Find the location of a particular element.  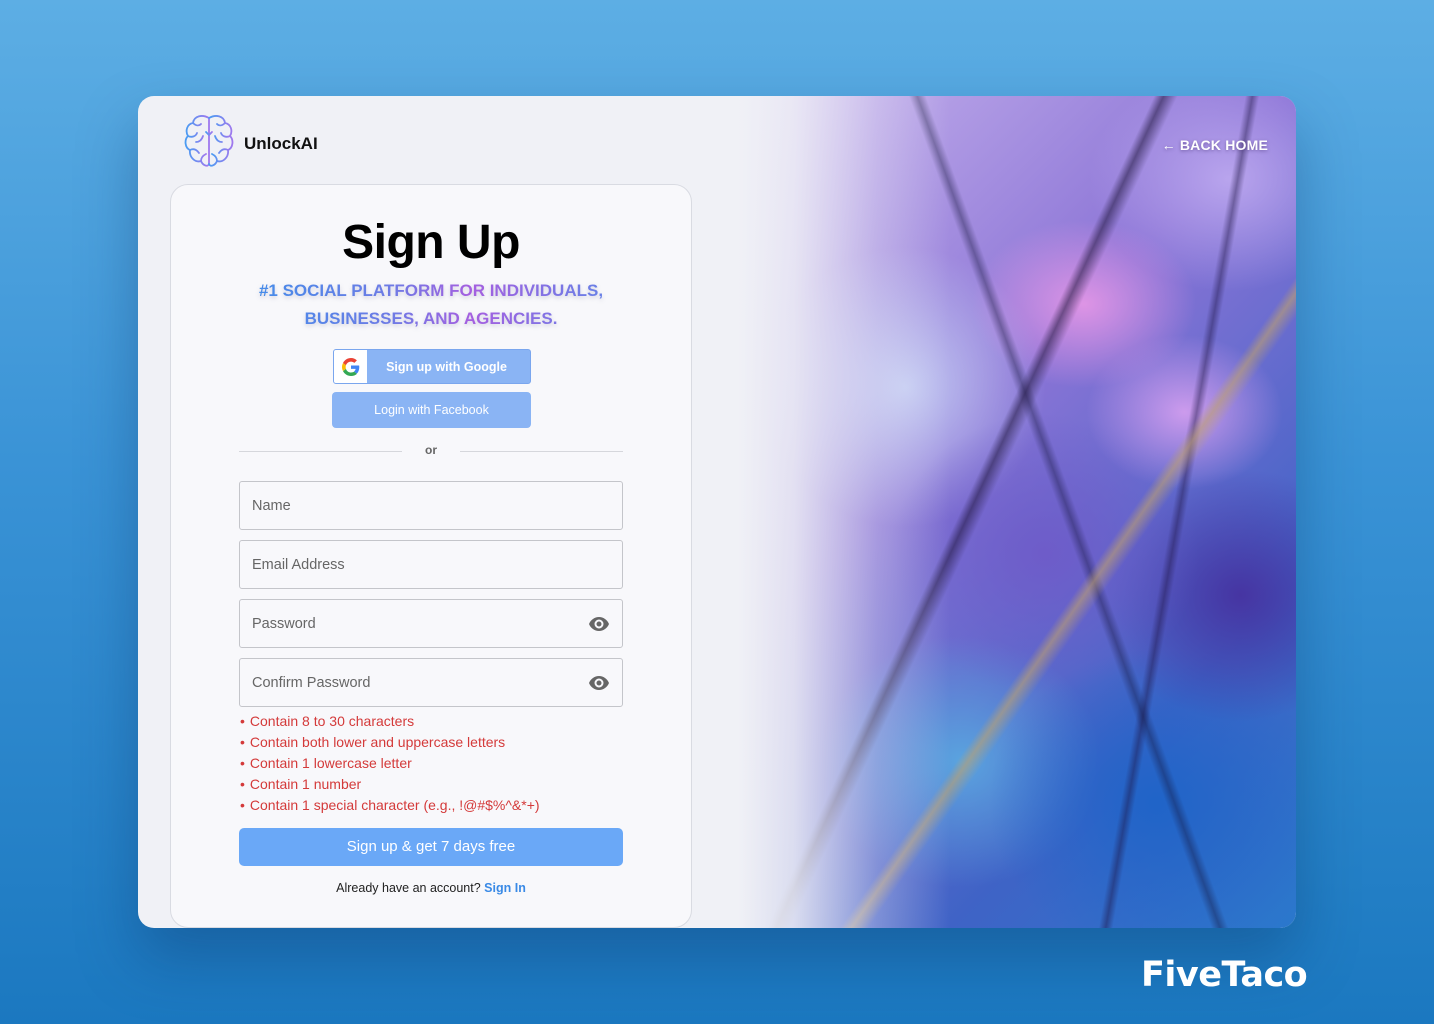

name-input is located at coordinates (431, 505).